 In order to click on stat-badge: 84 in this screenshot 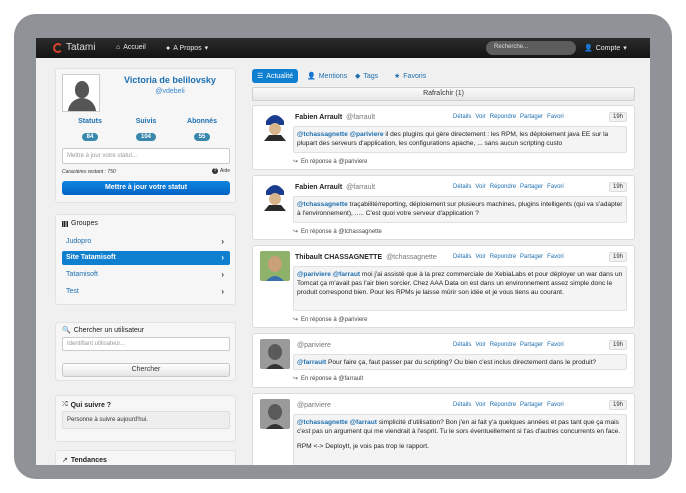, I will do `click(90, 137)`.